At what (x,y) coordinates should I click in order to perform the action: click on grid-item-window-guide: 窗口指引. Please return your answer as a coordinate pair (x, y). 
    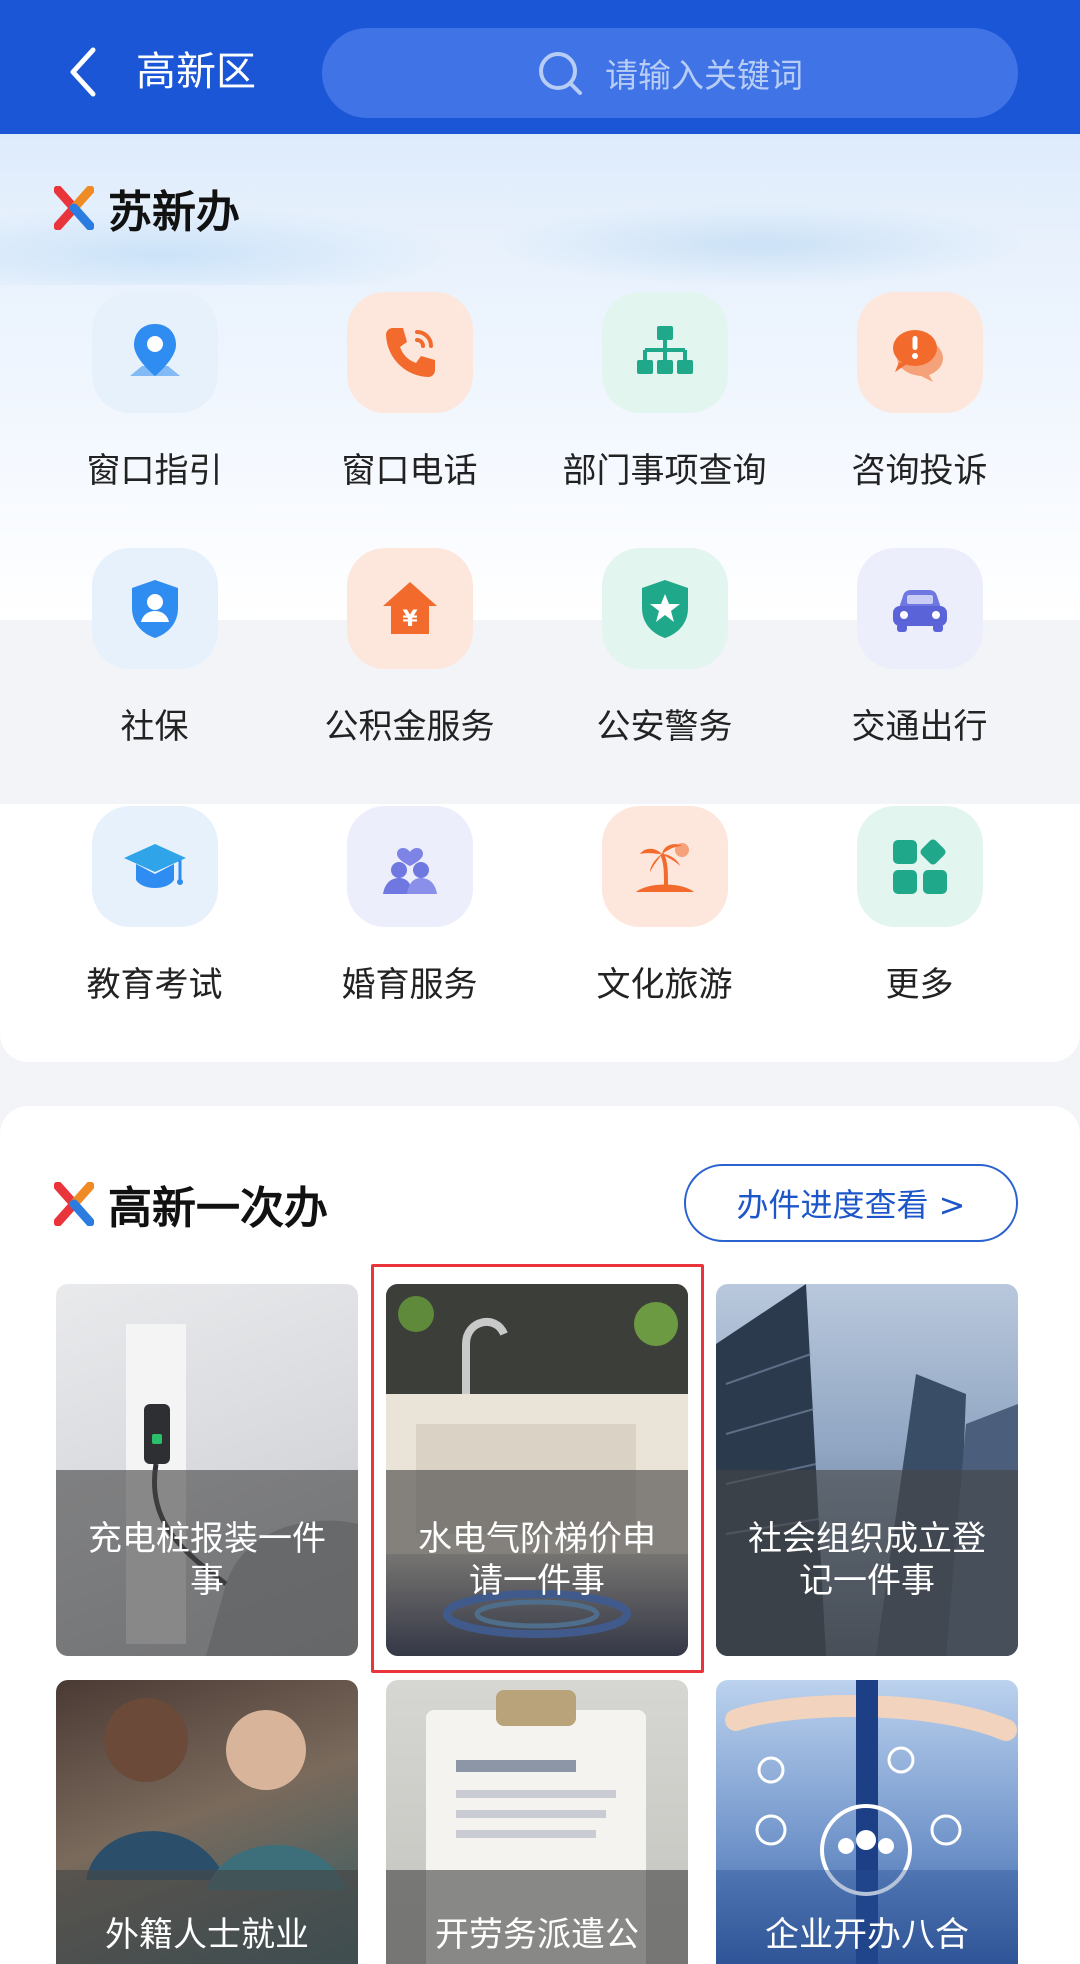
    Looking at the image, I should click on (154, 392).